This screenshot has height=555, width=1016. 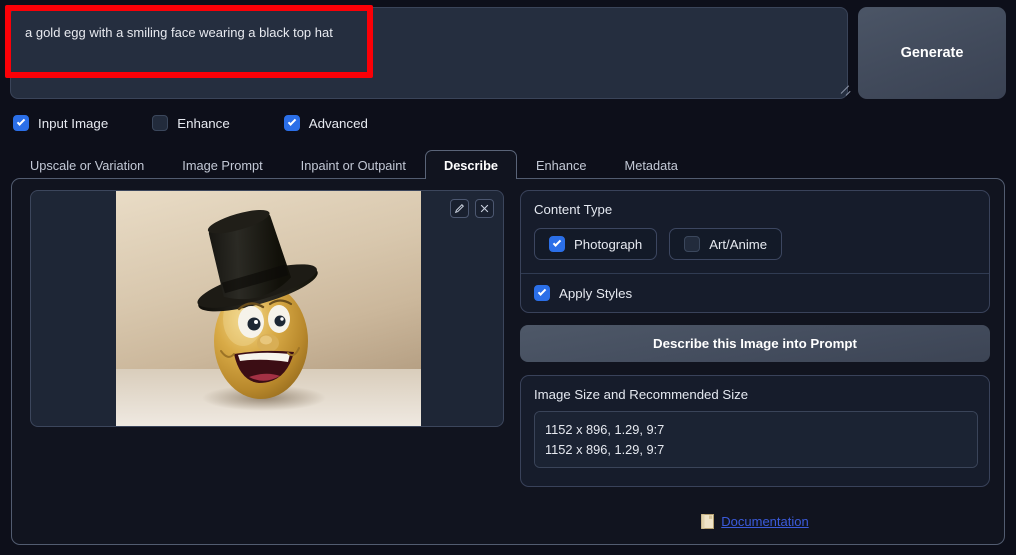 What do you see at coordinates (708, 521) in the screenshot?
I see `document-icon` at bounding box center [708, 521].